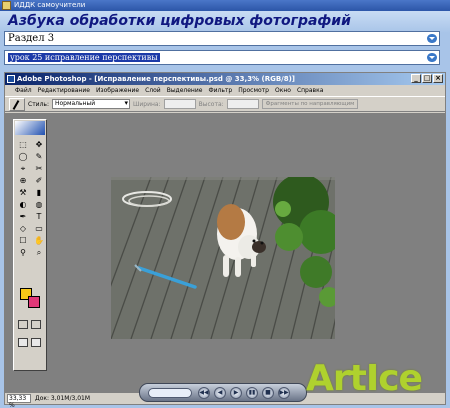 The width and height of the screenshot is (450, 408). I want to click on step-back-button: ◀, so click(220, 393).